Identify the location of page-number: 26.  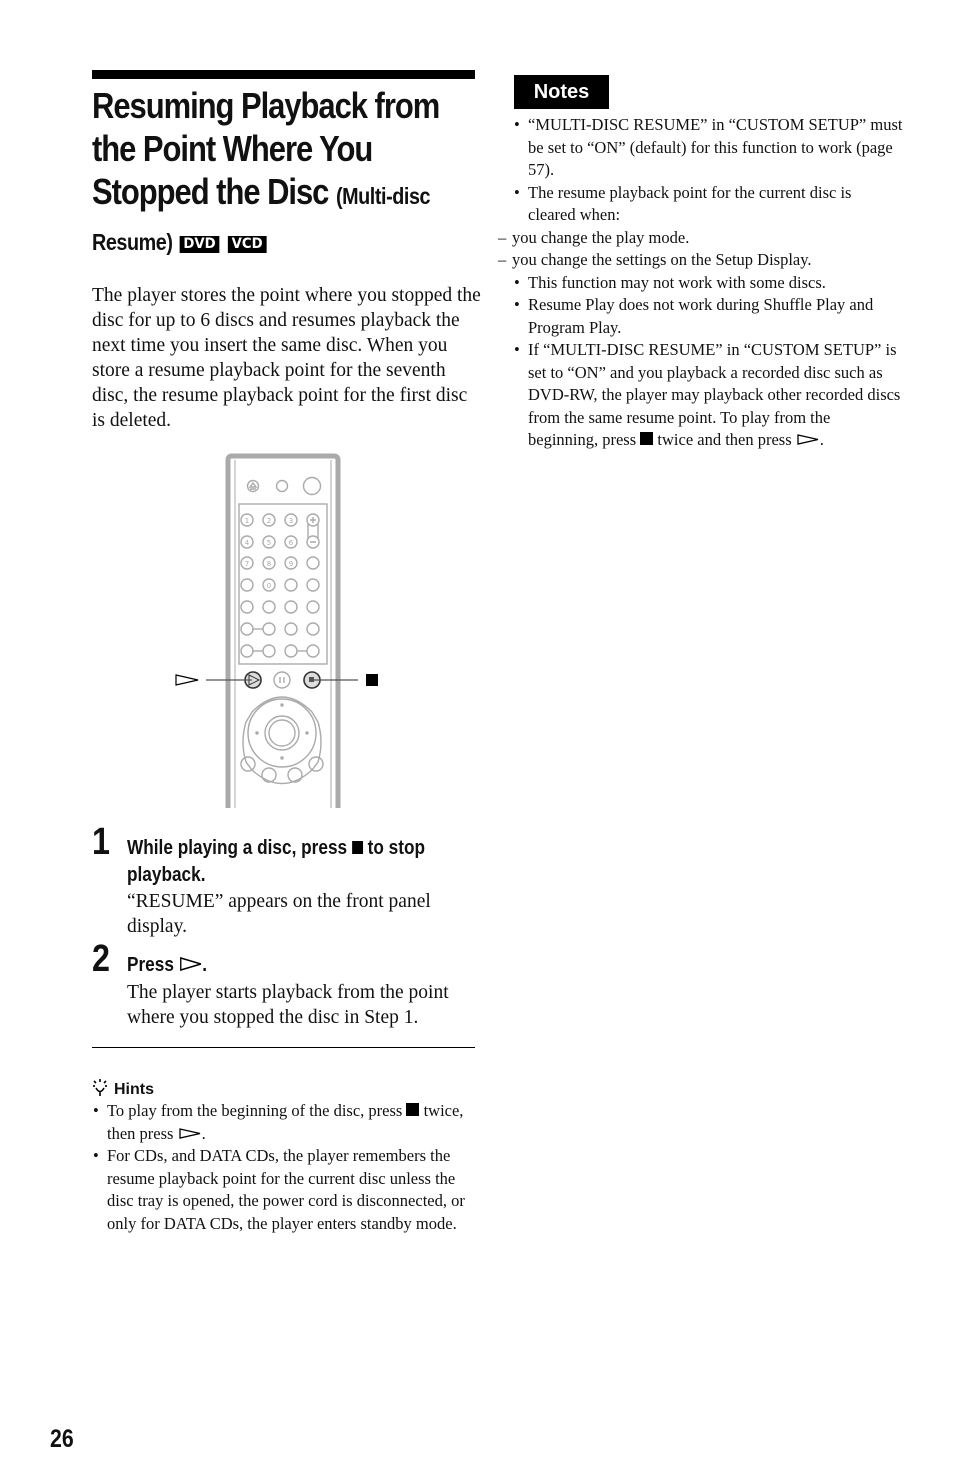
(62, 1439).